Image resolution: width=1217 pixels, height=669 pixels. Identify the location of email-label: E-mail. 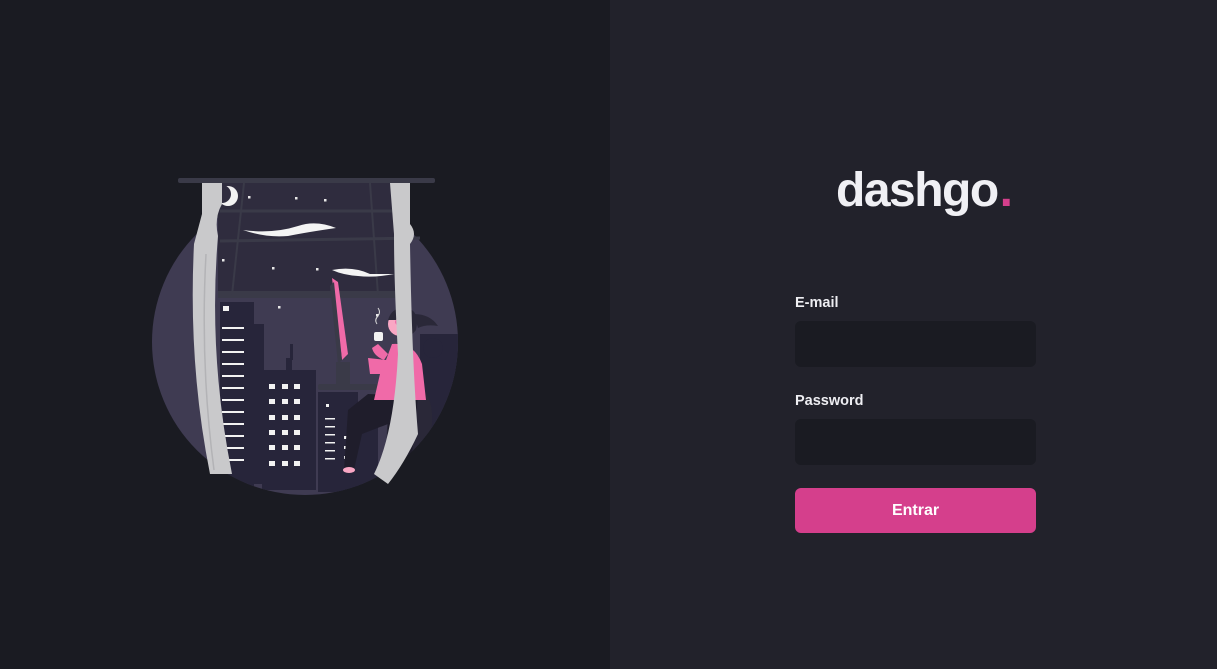
(817, 303).